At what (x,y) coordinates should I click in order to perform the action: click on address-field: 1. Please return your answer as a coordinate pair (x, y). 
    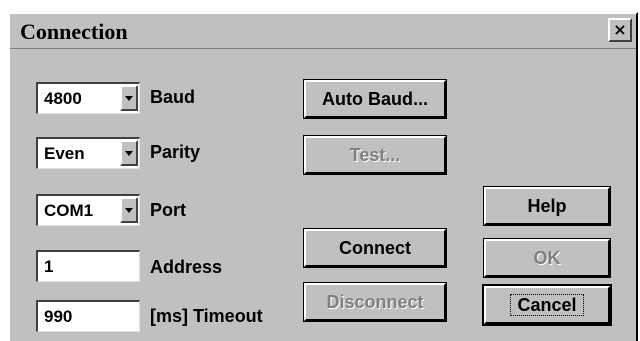
    Looking at the image, I should click on (88, 266).